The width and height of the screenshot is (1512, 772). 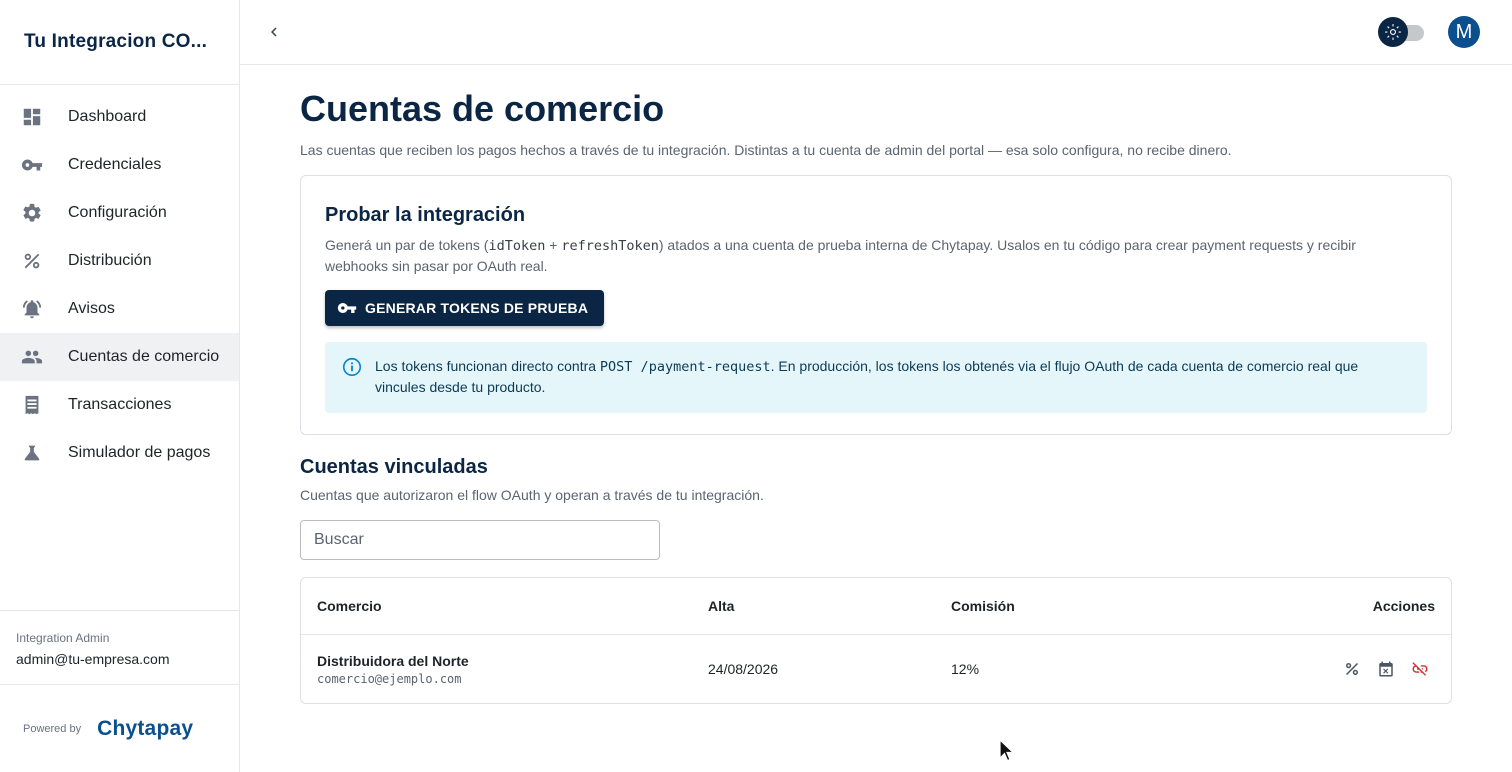 I want to click on sidebar-item-label: Transacciones, so click(x=120, y=404).